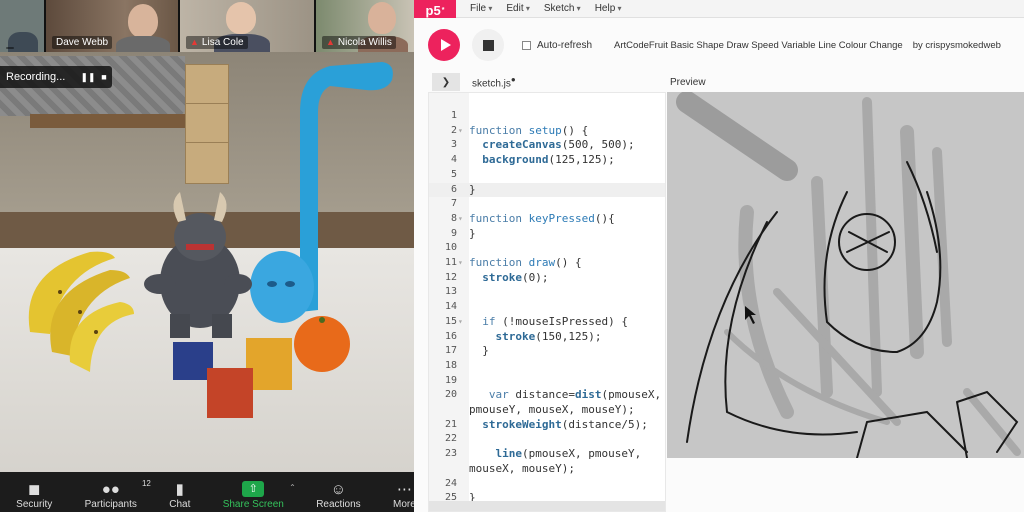 The image size is (1024, 512). I want to click on code-text: function draw() {, so click(525, 262).